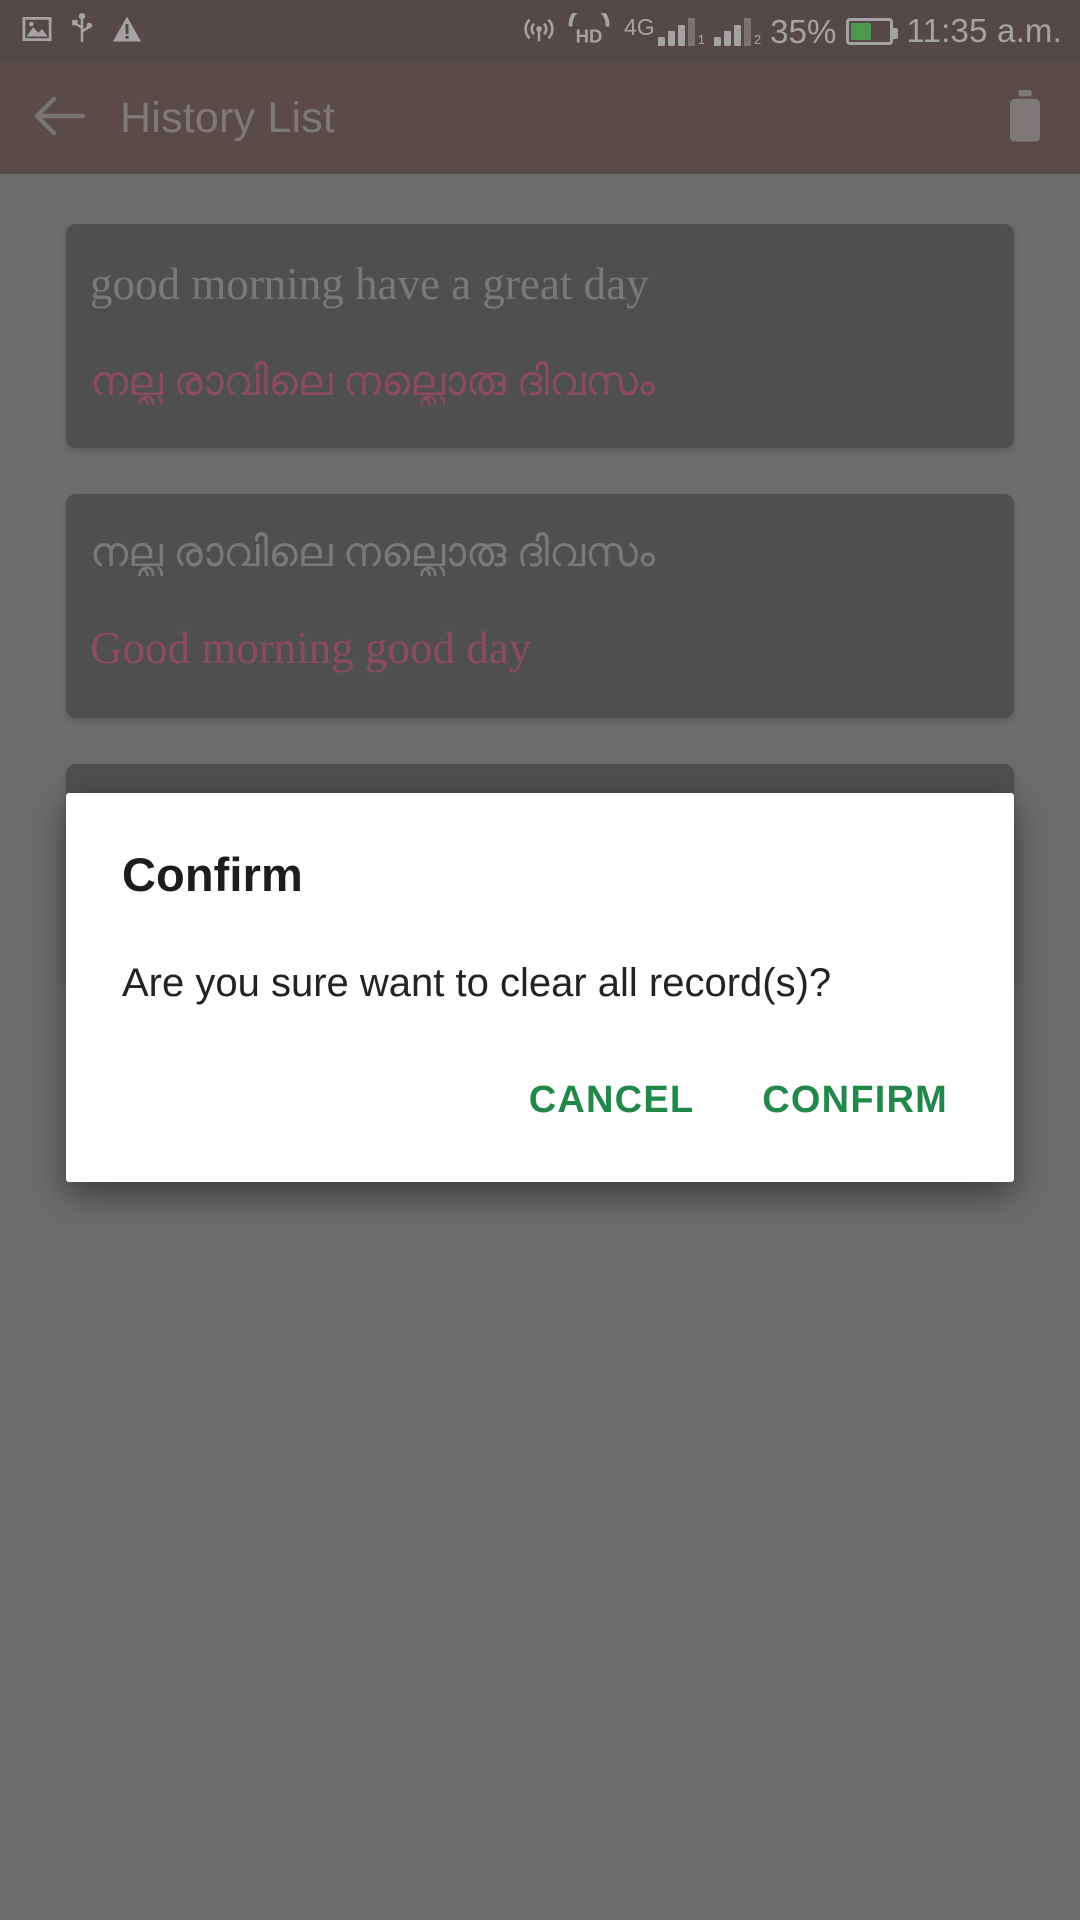 This screenshot has width=1080, height=1920. What do you see at coordinates (372, 381) in the screenshot?
I see `history-translation-text: നല്ല രാവിലെ നല്ലൊരു ദിവസം` at bounding box center [372, 381].